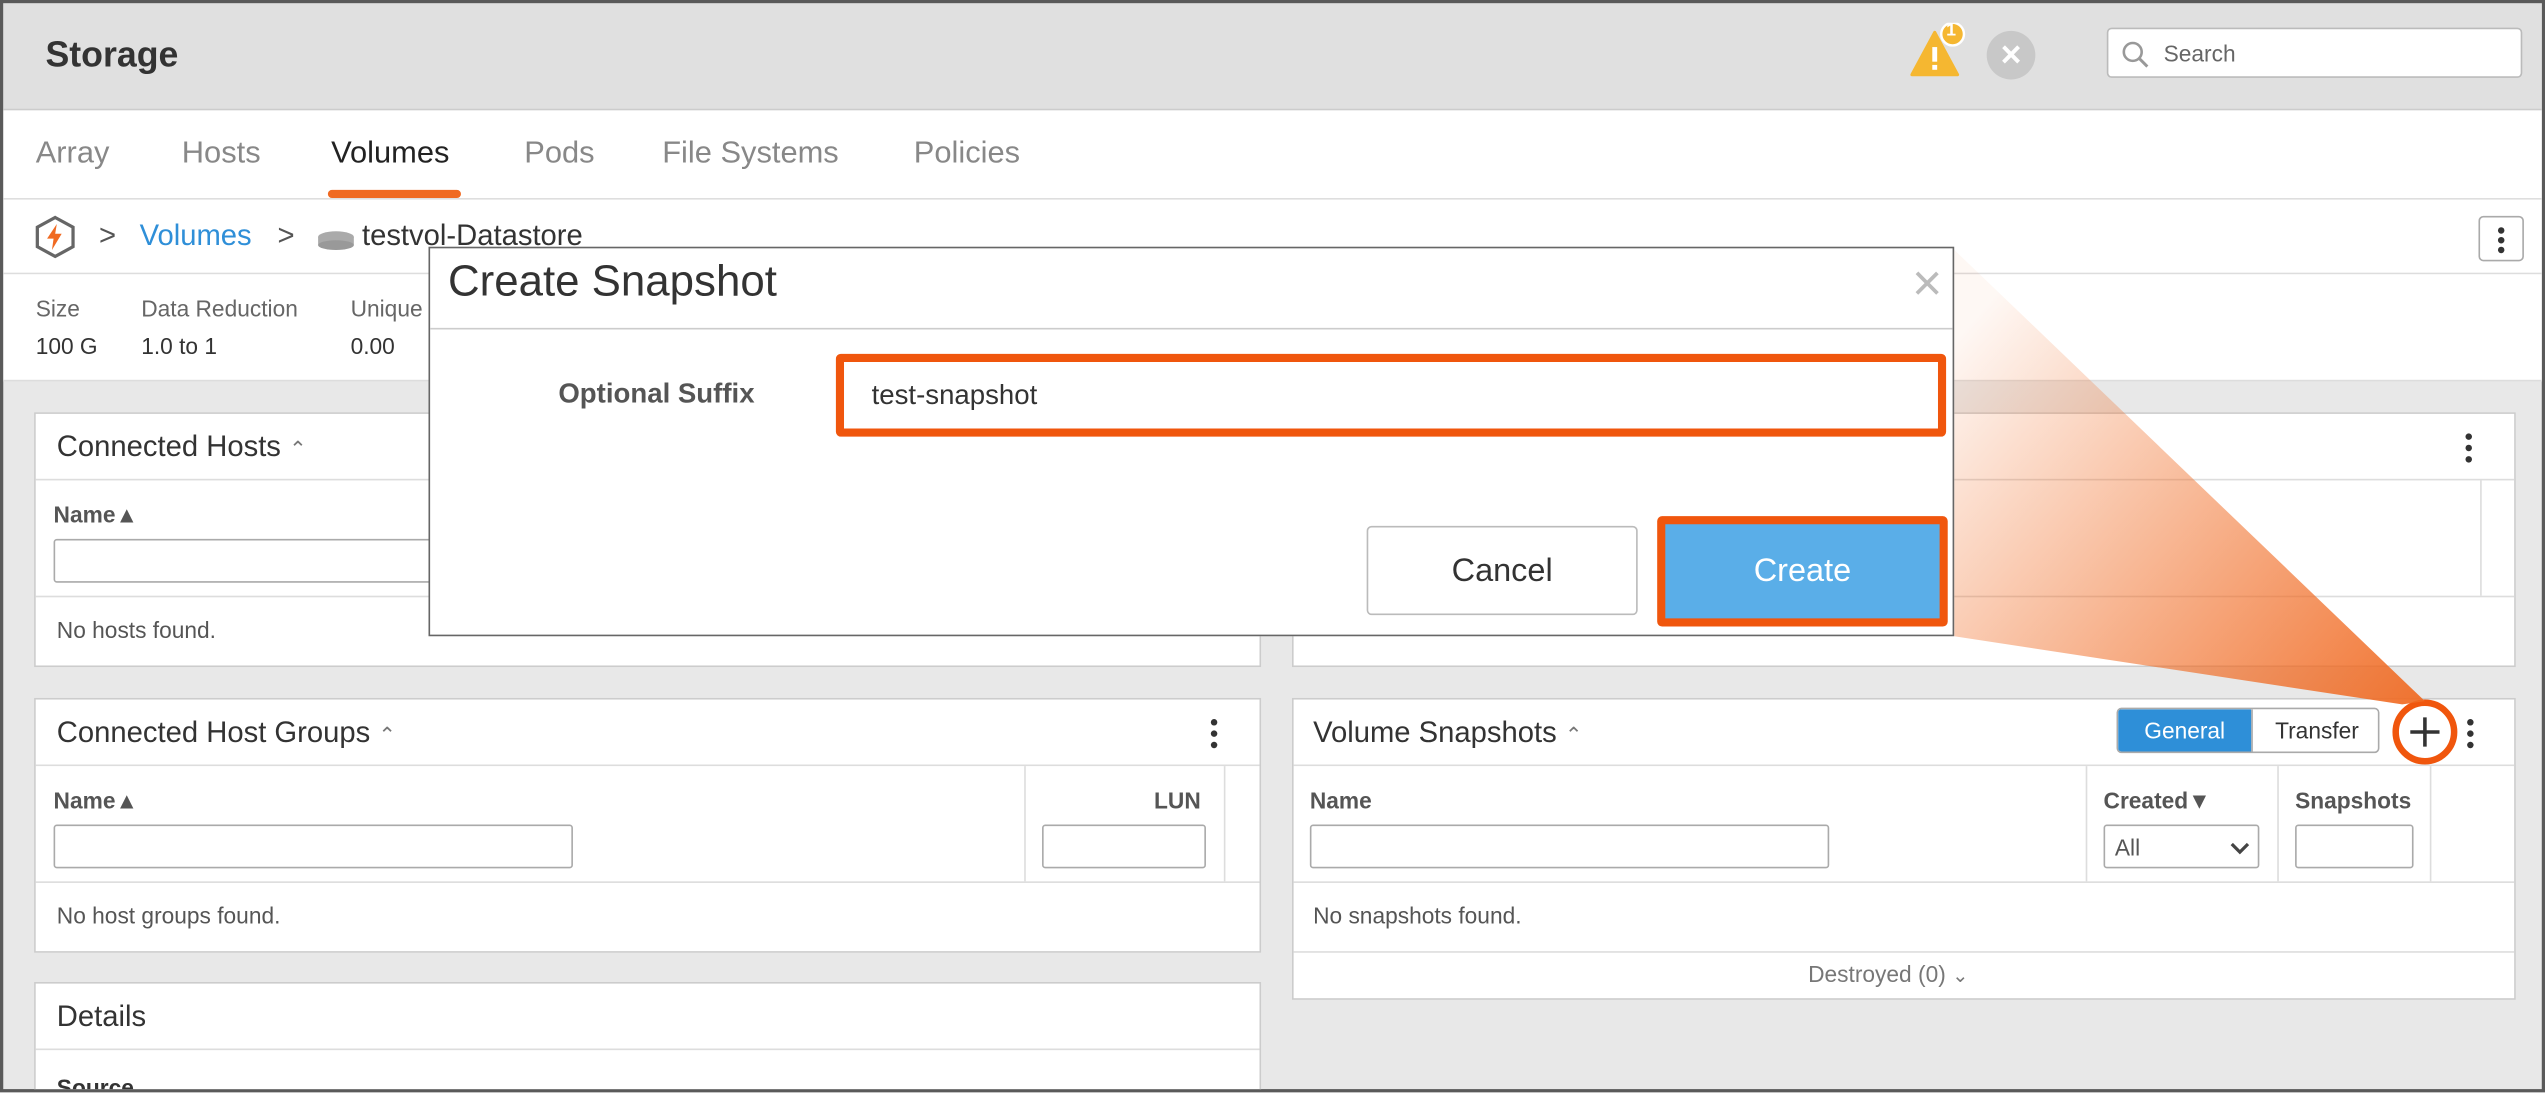 This screenshot has width=2545, height=1093. What do you see at coordinates (1502, 570) in the screenshot?
I see `cancel-button: Cancel` at bounding box center [1502, 570].